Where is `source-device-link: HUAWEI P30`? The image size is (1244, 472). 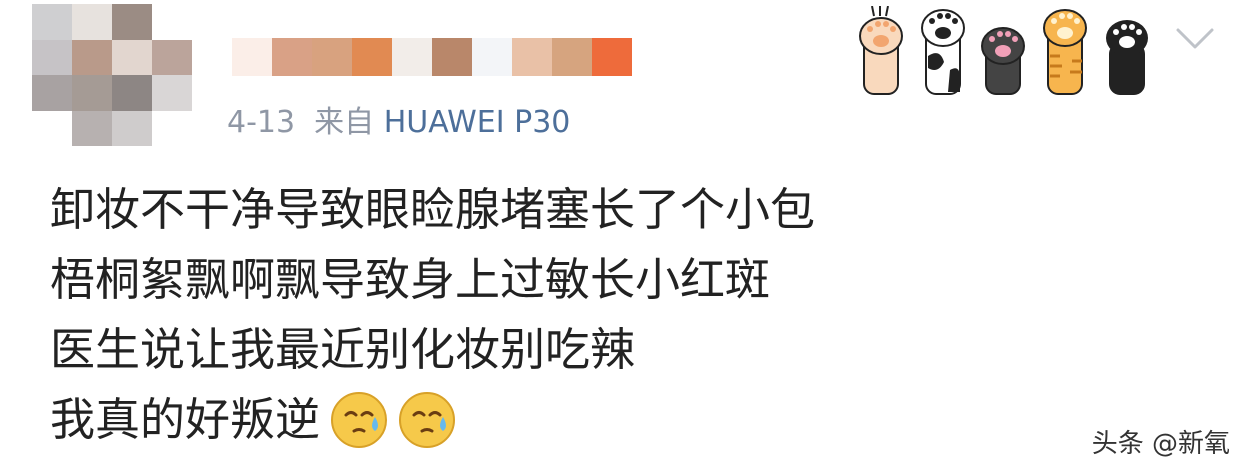
source-device-link: HUAWEI P30 is located at coordinates (477, 122).